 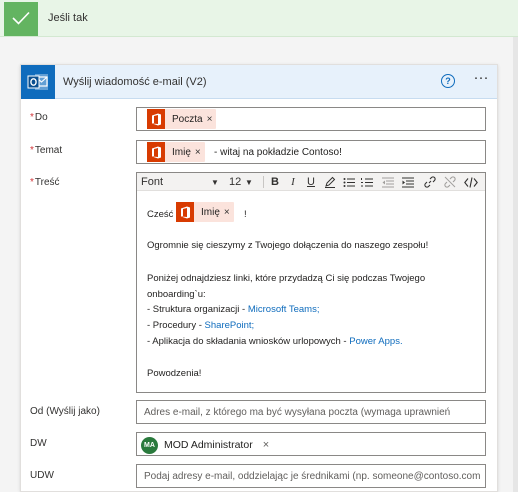 What do you see at coordinates (430, 182) in the screenshot?
I see `link-icon` at bounding box center [430, 182].